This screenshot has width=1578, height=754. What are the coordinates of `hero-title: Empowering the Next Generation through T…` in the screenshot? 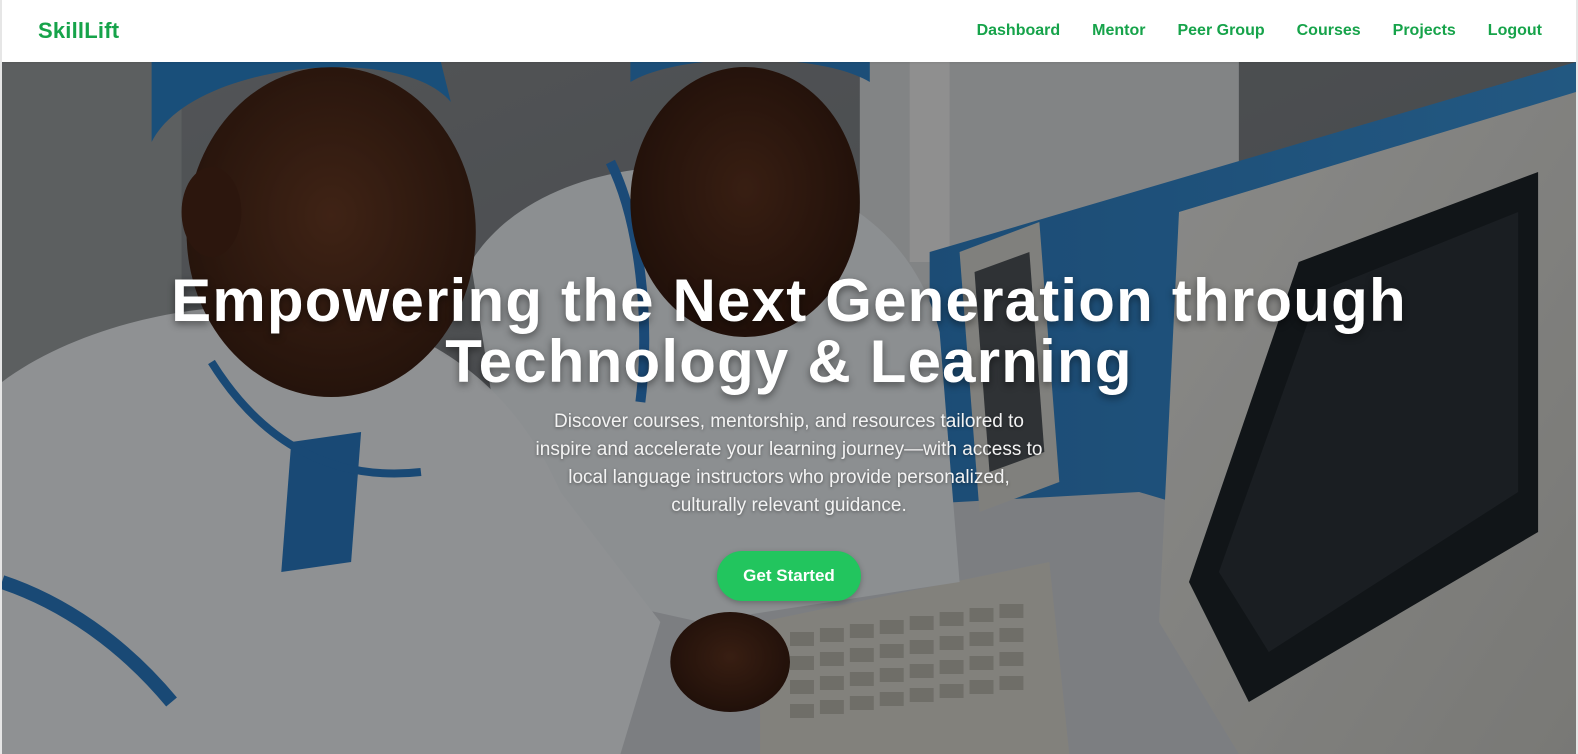 It's located at (789, 331).